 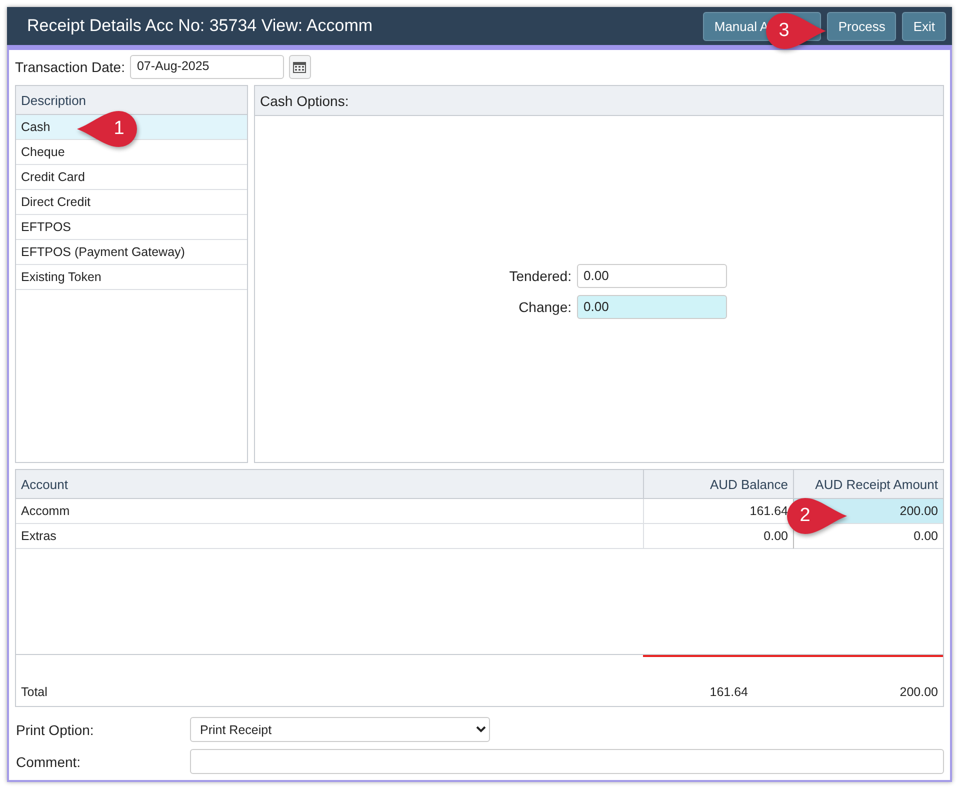 I want to click on total-label: Total, so click(x=34, y=692).